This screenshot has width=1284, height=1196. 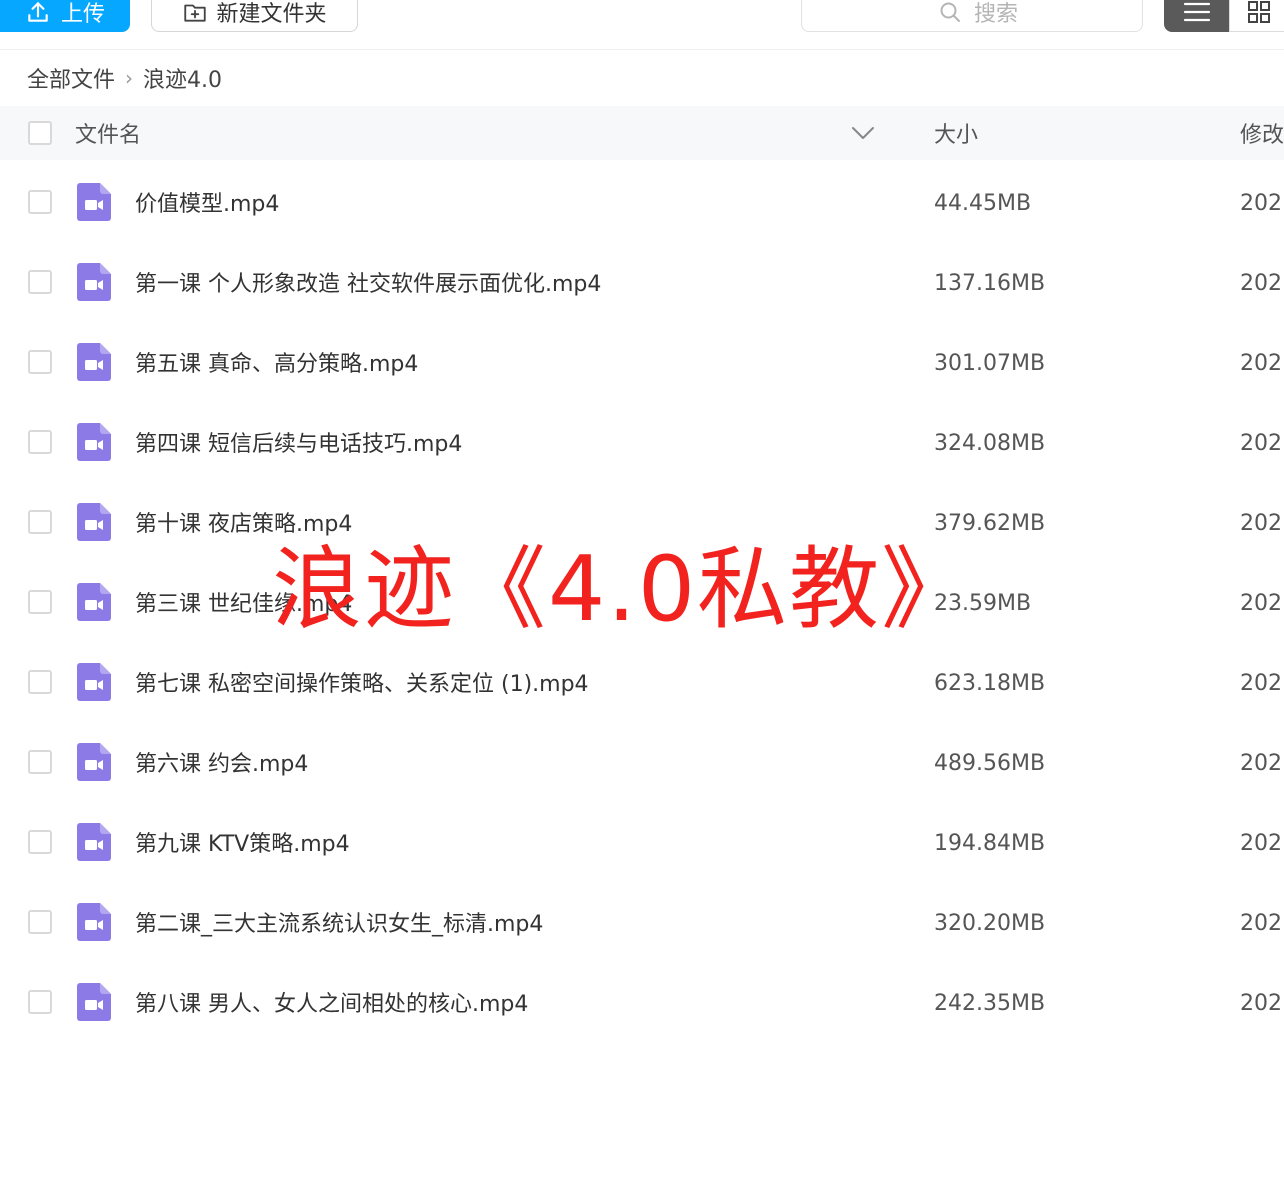 What do you see at coordinates (642, 202) in the screenshot?
I see `table-row: 价值模型.mp4 44.45MB 202` at bounding box center [642, 202].